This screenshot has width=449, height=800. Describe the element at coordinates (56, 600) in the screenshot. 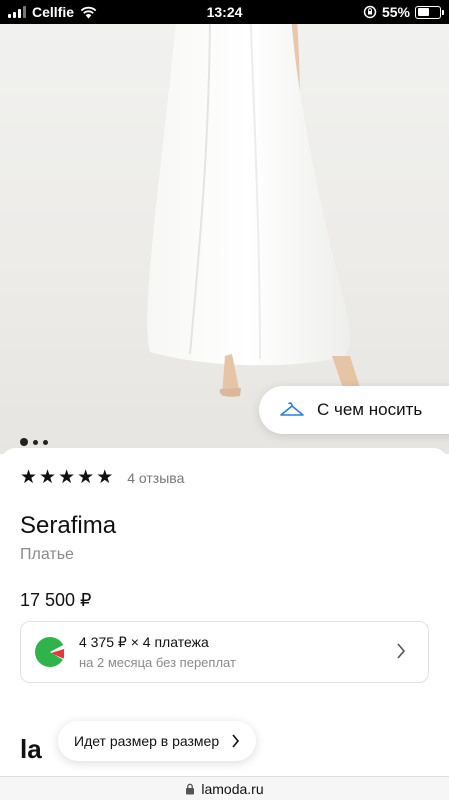

I see `product-price: 17 500 ₽` at that location.